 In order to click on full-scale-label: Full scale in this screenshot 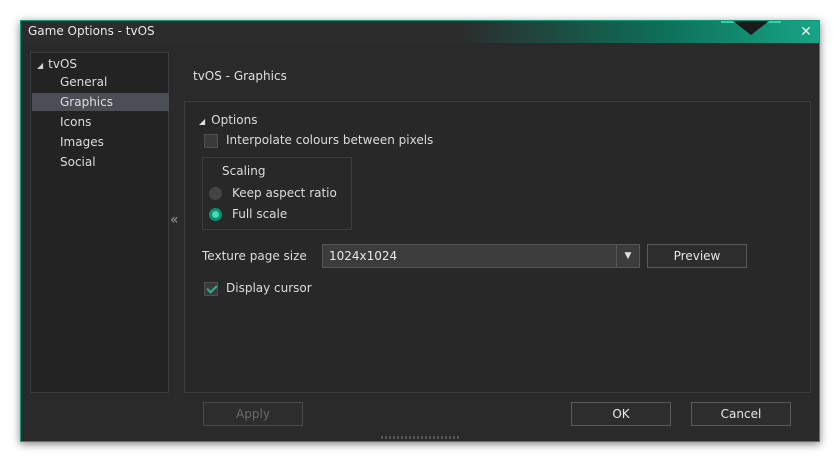, I will do `click(260, 214)`.